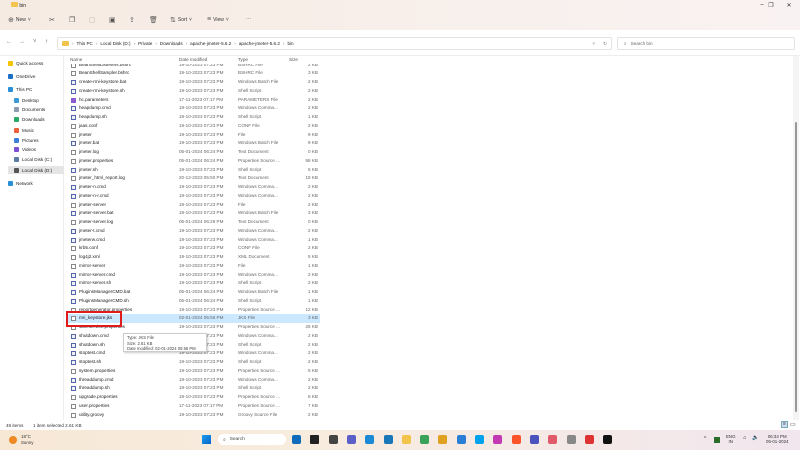  What do you see at coordinates (52, 20) in the screenshot?
I see `cut-button: ✂` at bounding box center [52, 20].